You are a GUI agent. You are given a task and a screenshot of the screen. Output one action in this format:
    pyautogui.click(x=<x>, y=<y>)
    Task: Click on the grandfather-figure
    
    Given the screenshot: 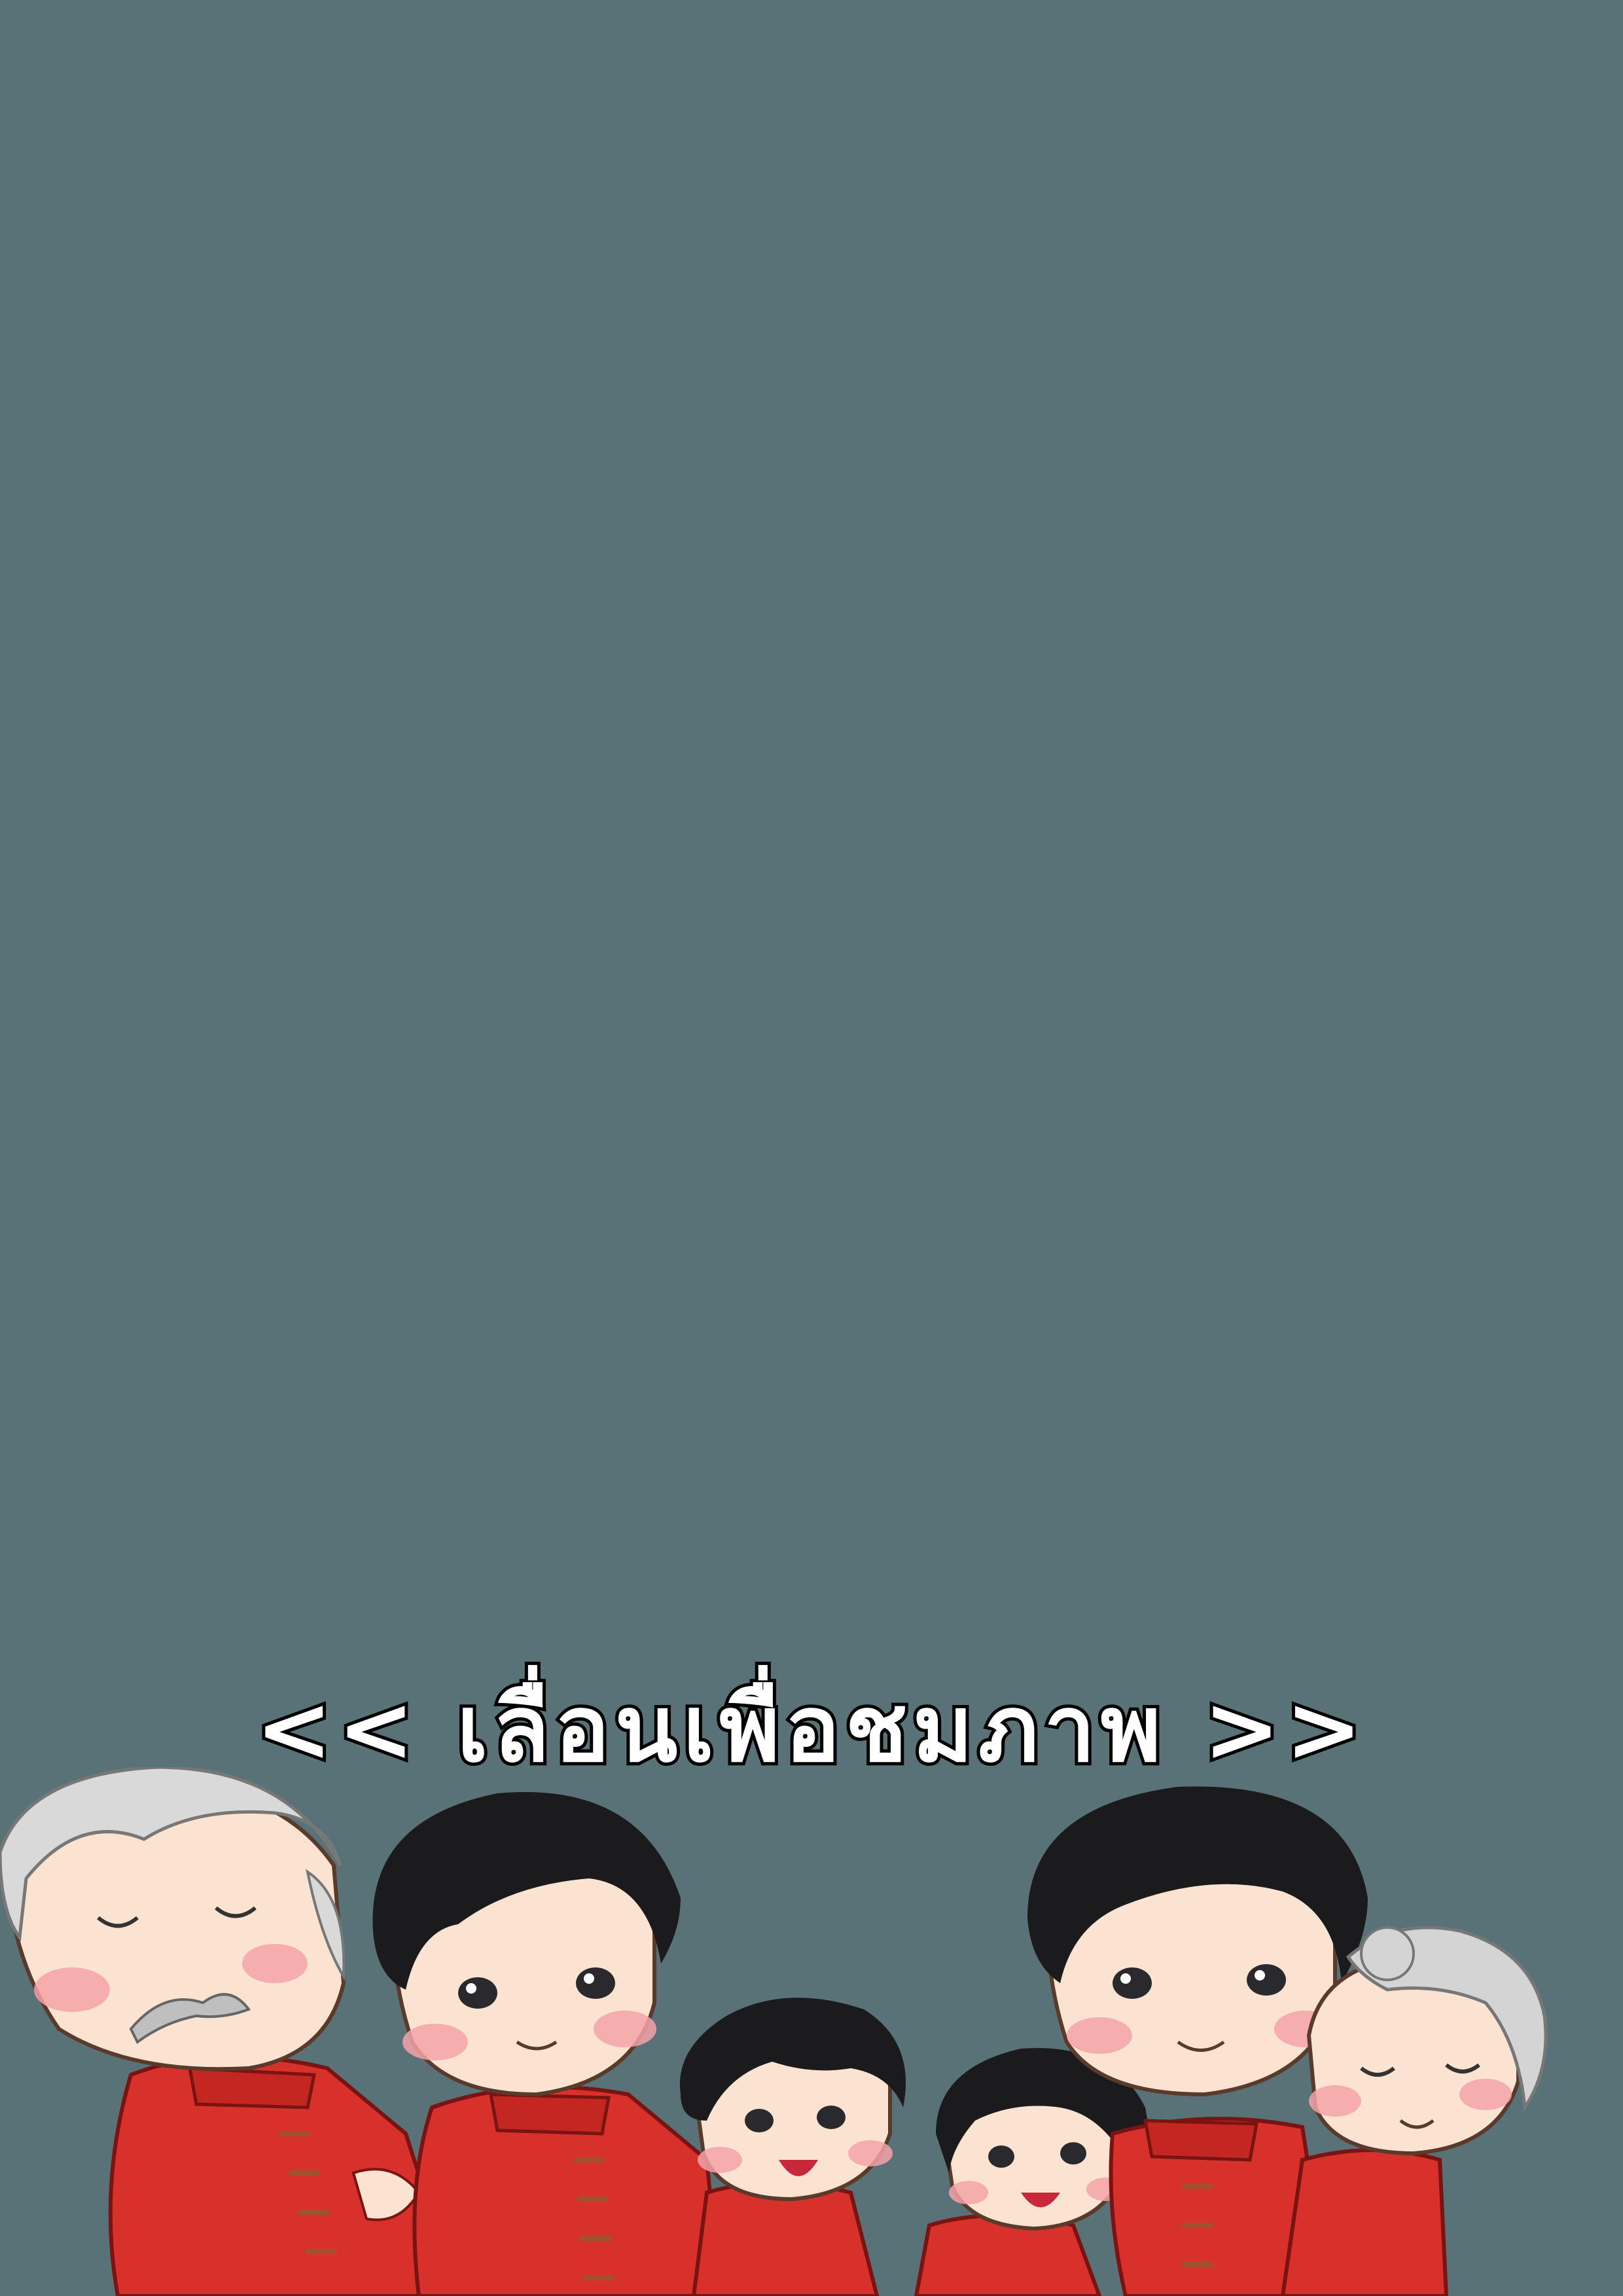 What is the action you would take?
    pyautogui.click(x=230, y=2031)
    